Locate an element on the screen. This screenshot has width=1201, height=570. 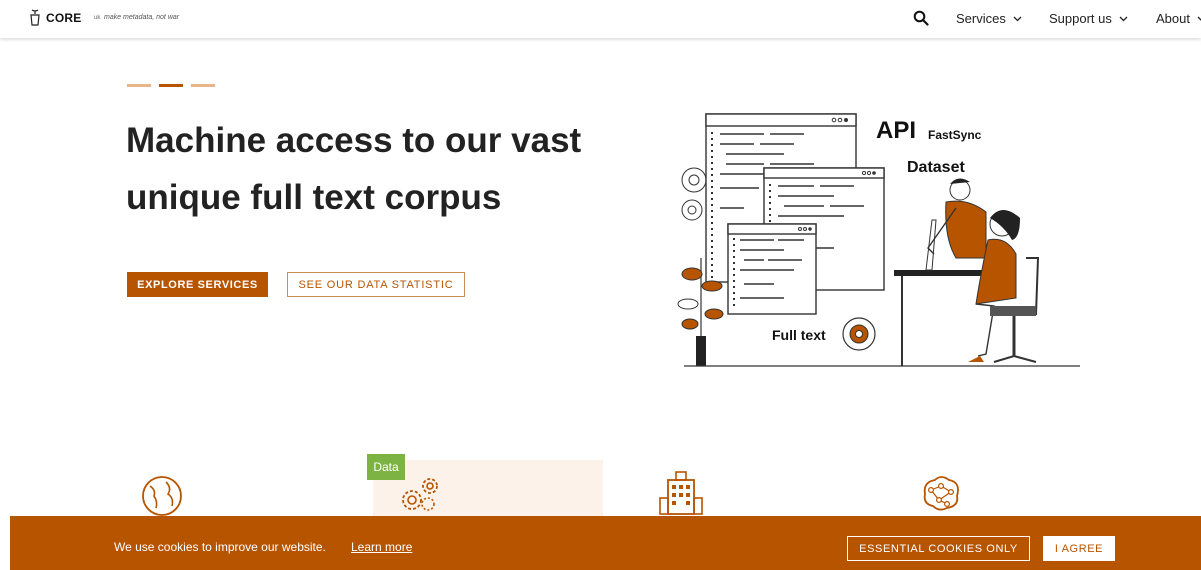
nav-support-us-label: Support us is located at coordinates (1080, 18).